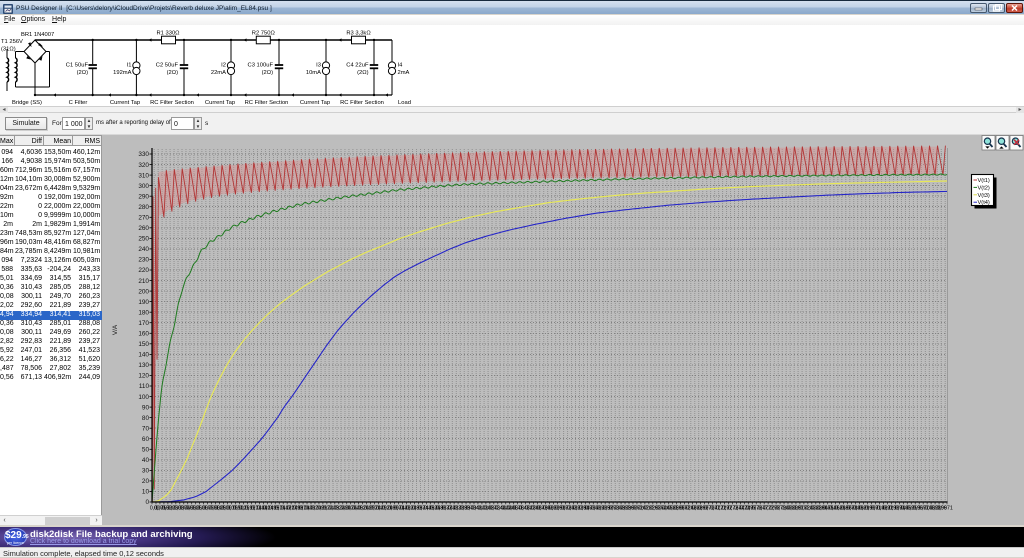  I want to click on svg-text: 22mA, so click(218, 73).